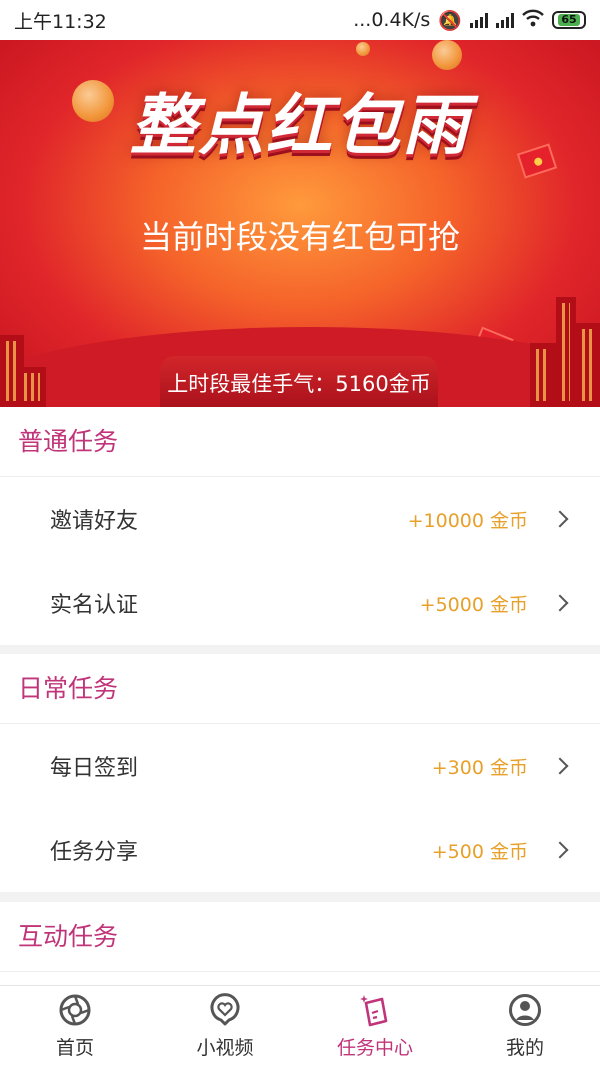  I want to click on best-luck-pill: 上时段最佳手气：5160金币, so click(299, 381).